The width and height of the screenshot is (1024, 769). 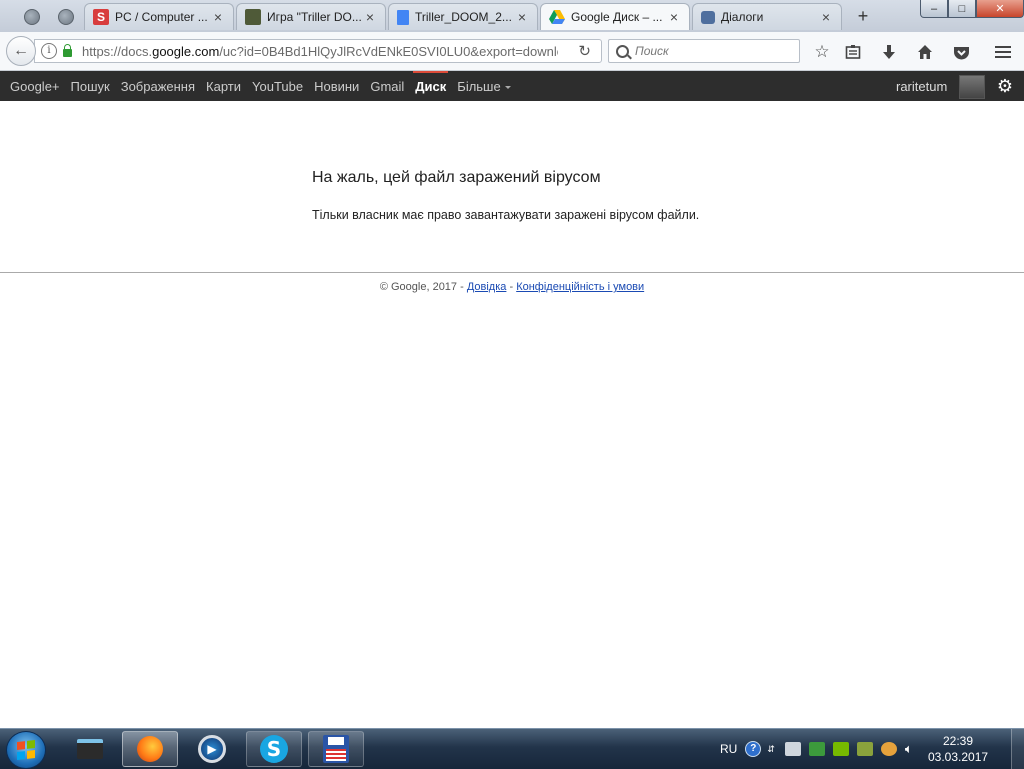 I want to click on skype-icon: S, so click(x=274, y=749).